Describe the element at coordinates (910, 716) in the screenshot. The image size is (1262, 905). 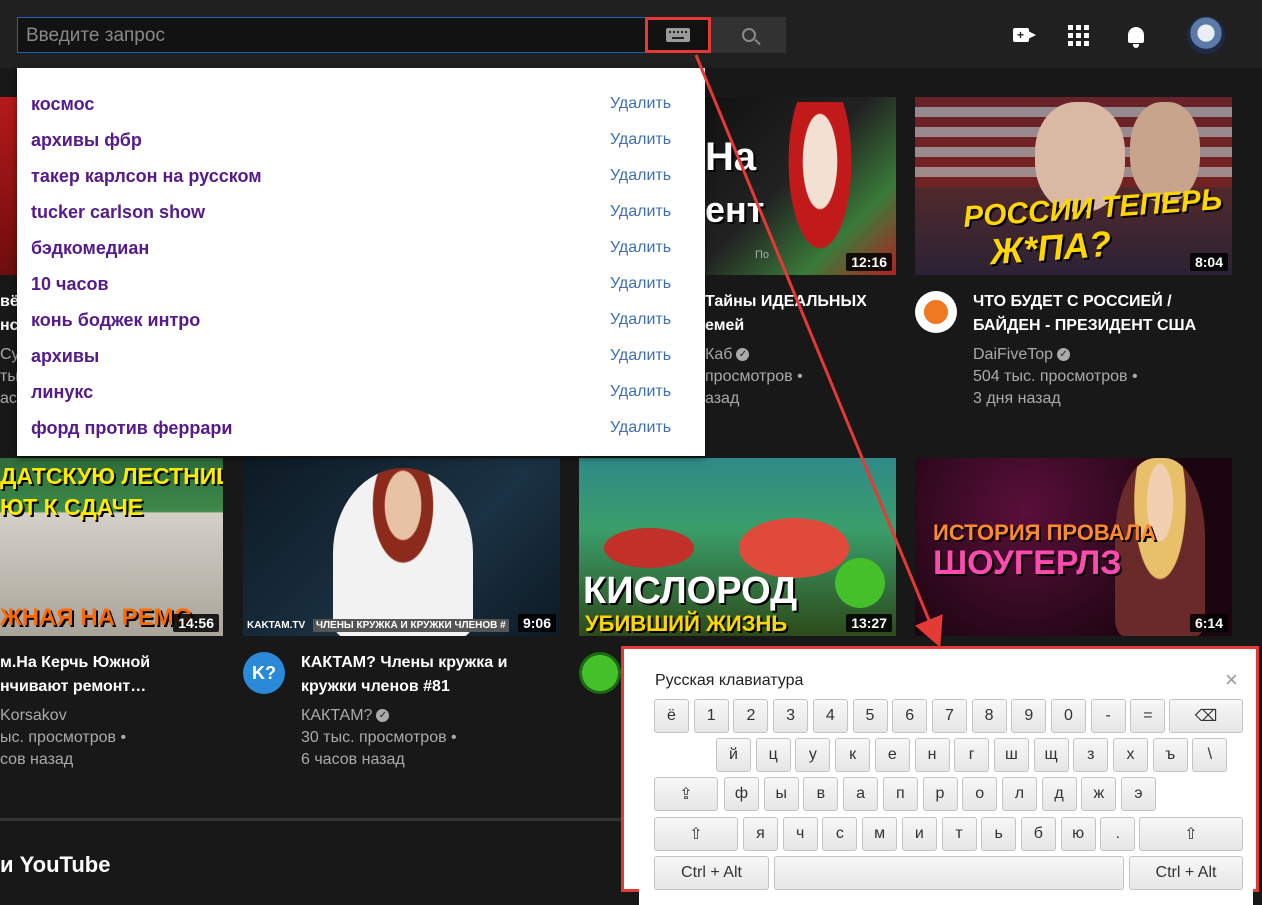
I see `key: 6` at that location.